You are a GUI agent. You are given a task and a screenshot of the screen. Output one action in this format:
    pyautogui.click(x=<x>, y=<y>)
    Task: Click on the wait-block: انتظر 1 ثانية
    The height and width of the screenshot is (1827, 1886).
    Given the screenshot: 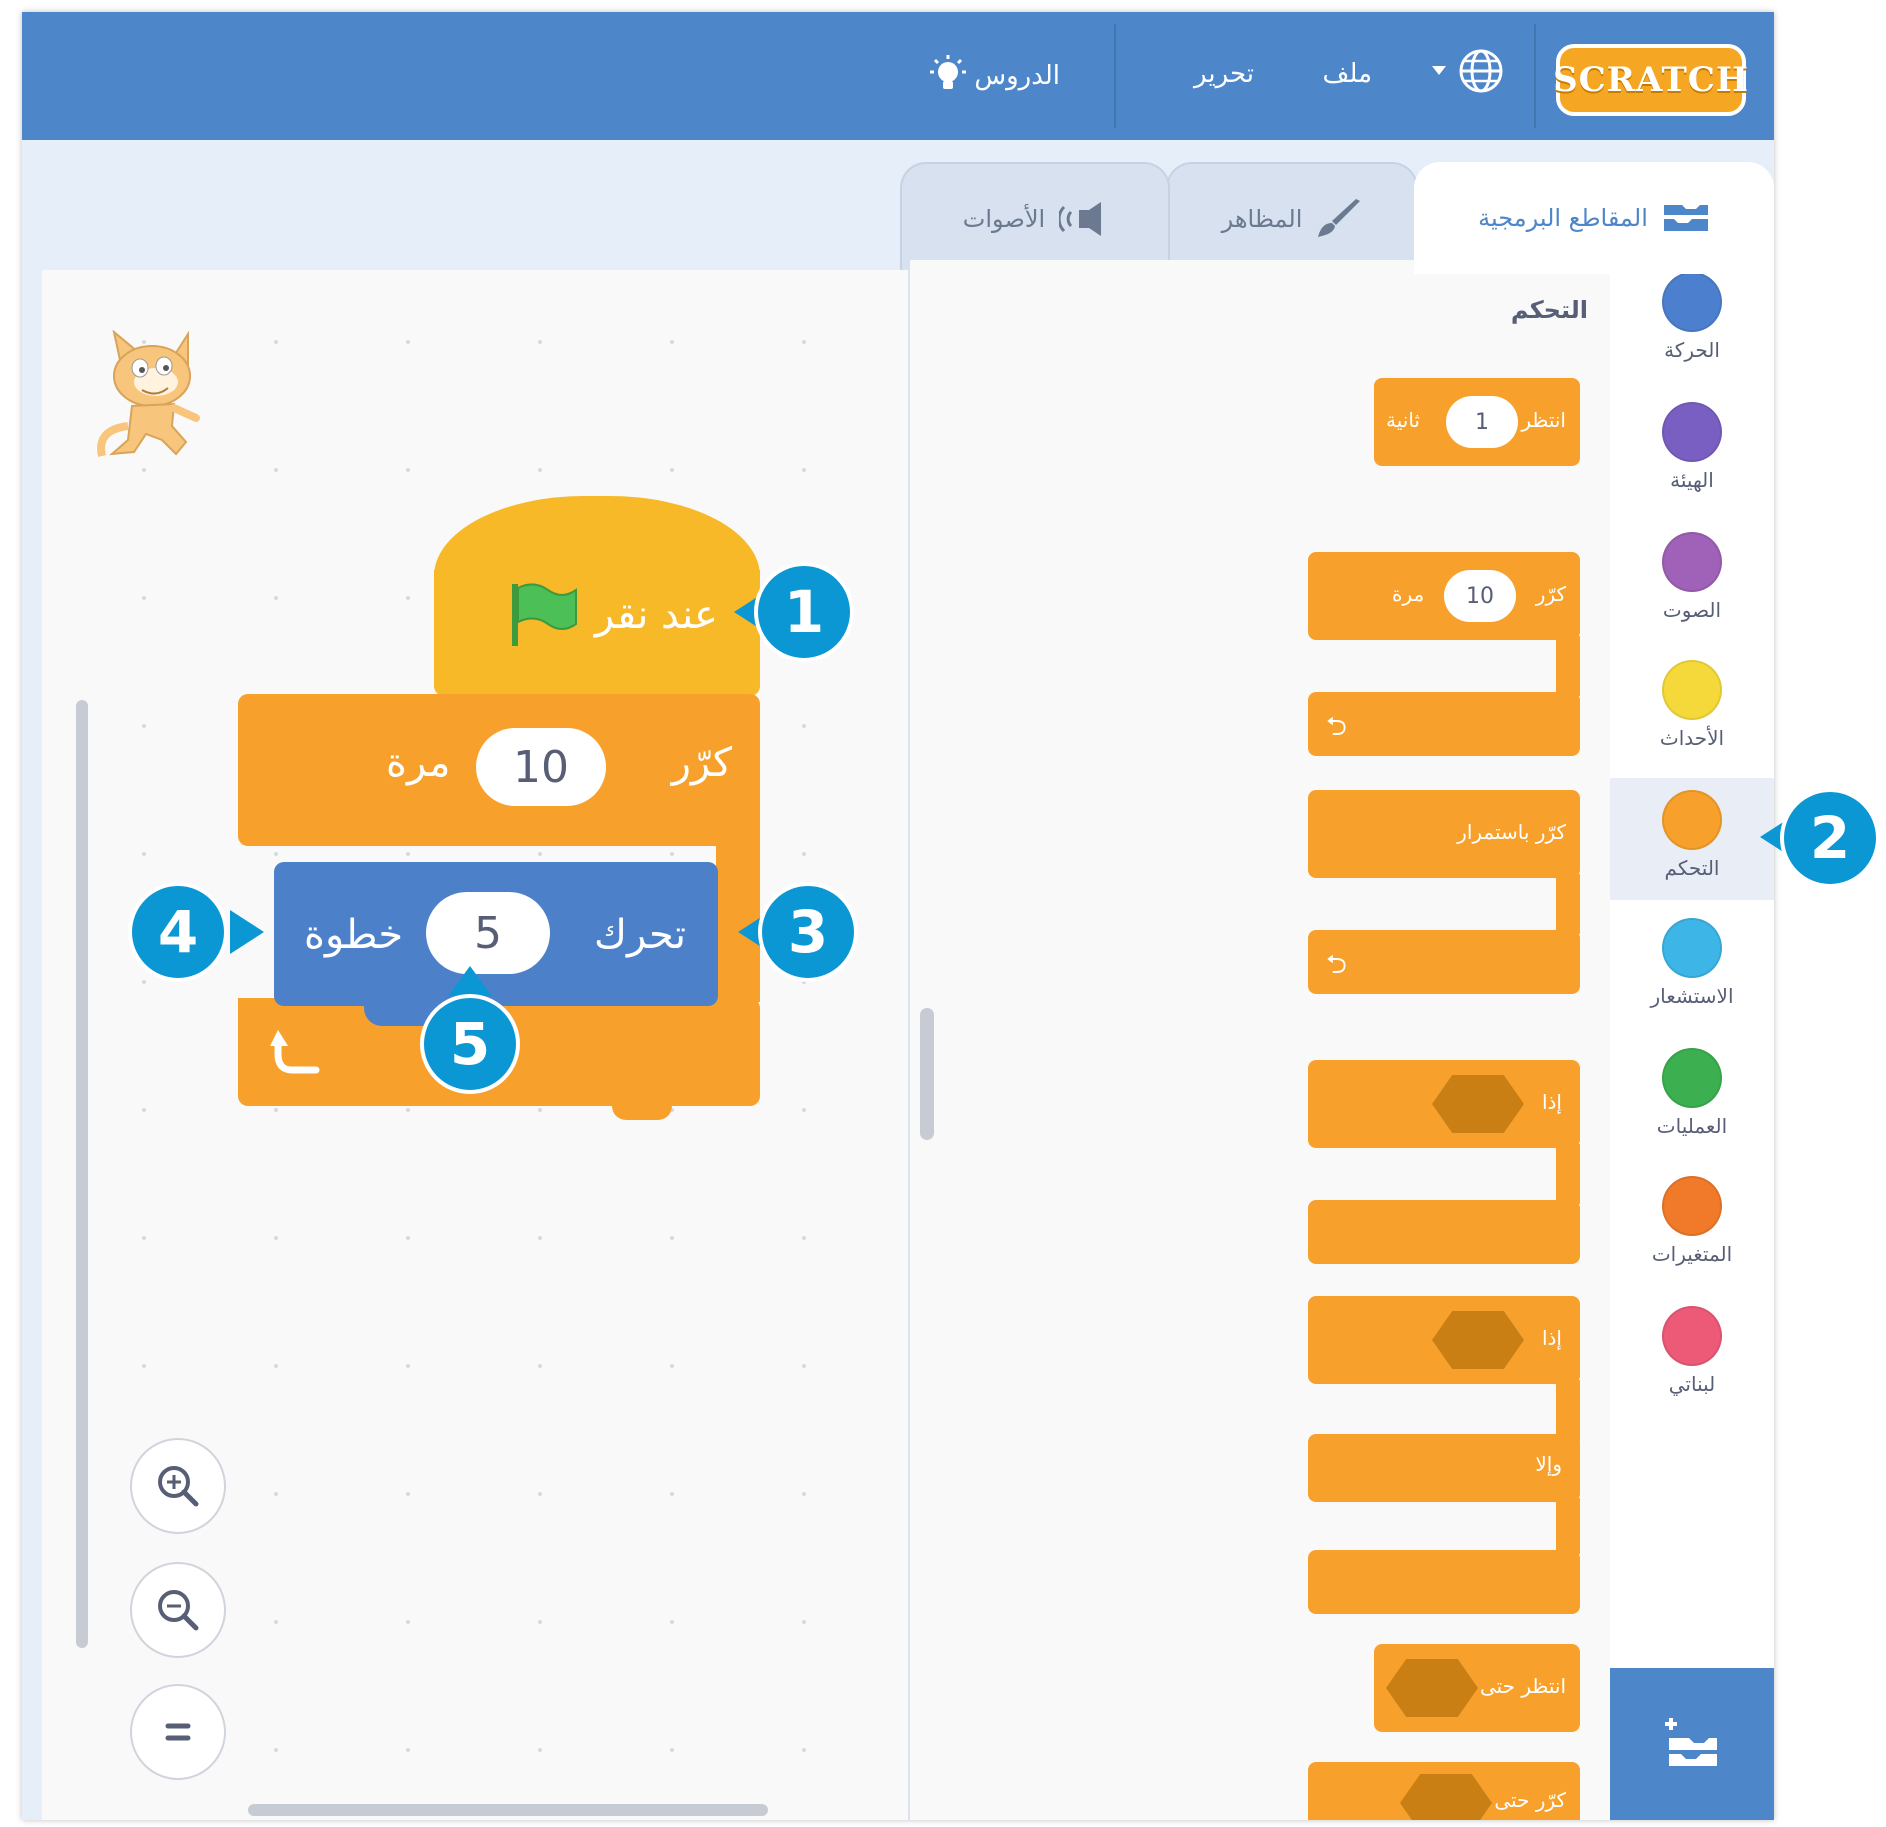 What is the action you would take?
    pyautogui.click(x=1477, y=422)
    